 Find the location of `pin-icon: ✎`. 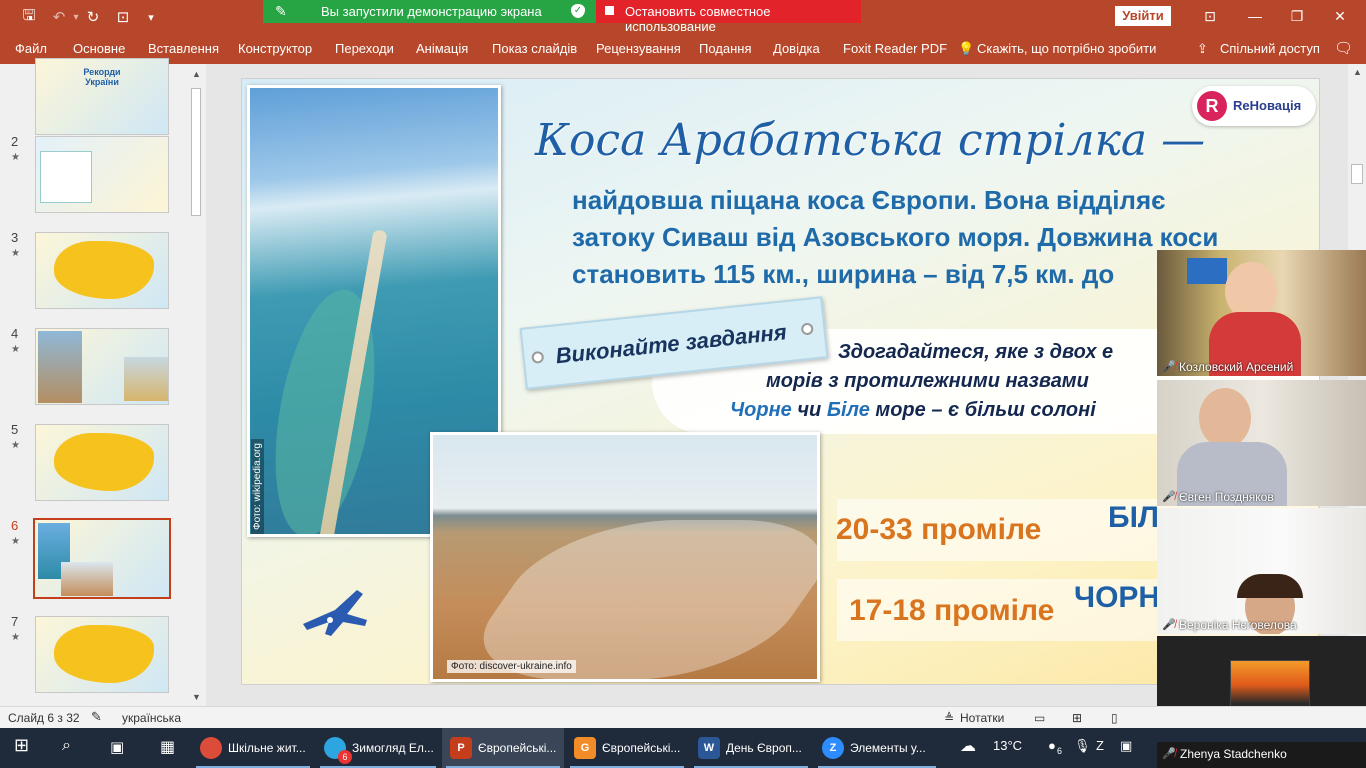

pin-icon: ✎ is located at coordinates (281, 11).